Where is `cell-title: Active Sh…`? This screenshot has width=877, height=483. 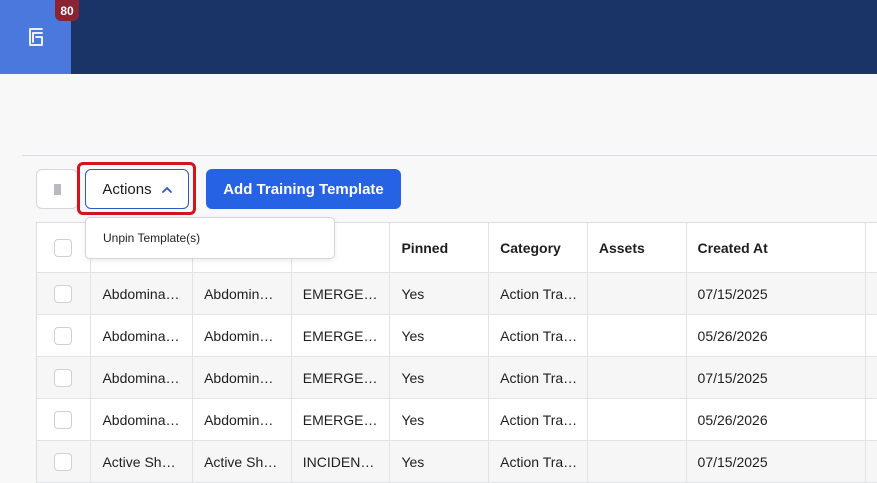
cell-title: Active Sh… is located at coordinates (242, 461).